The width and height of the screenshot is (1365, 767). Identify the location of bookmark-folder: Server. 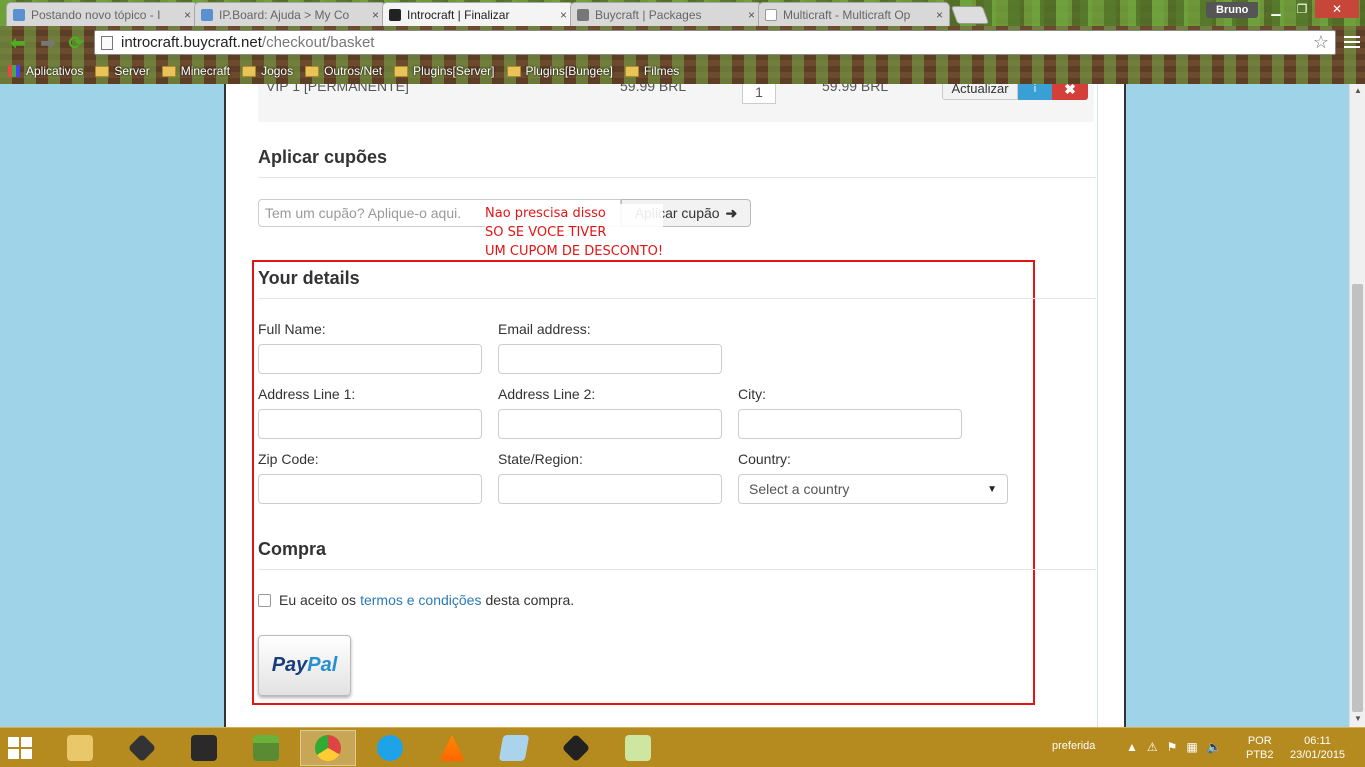
(122, 71).